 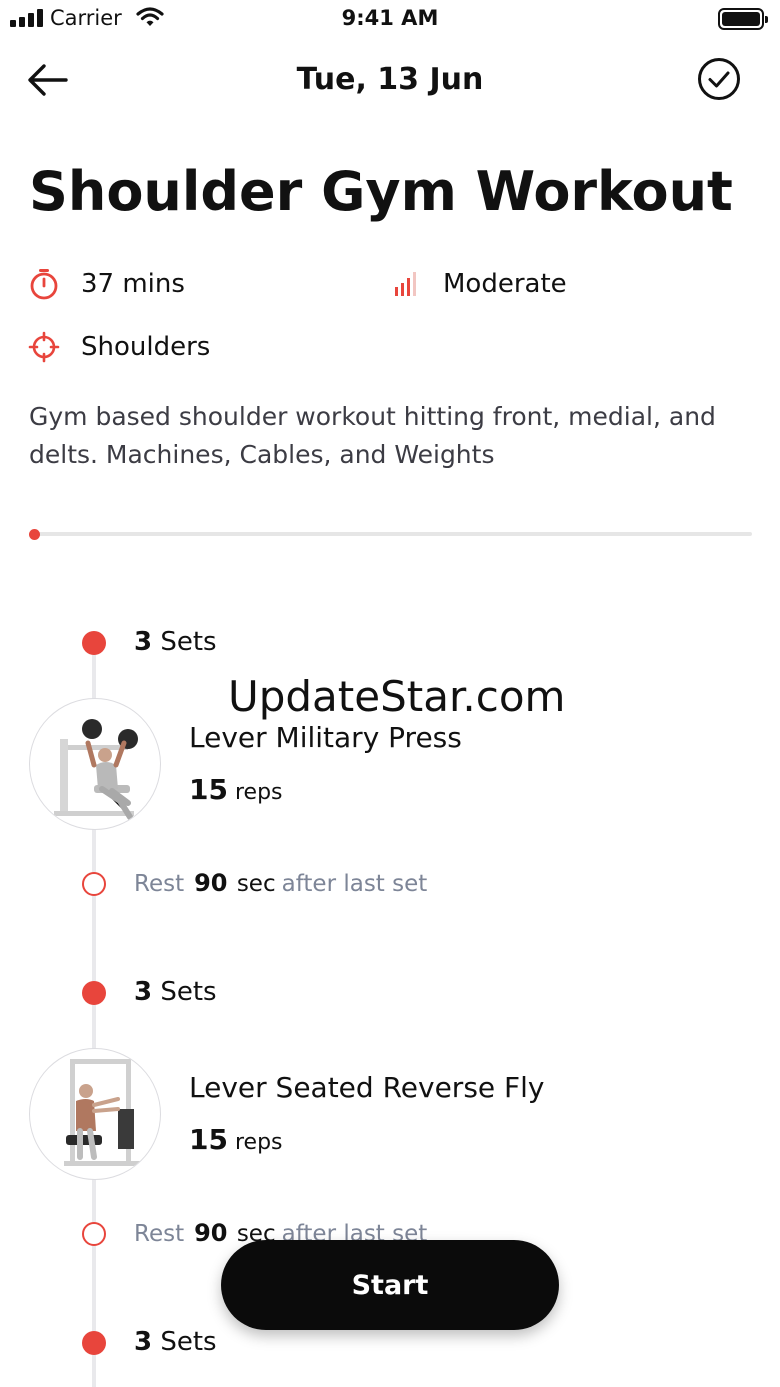 I want to click on target-text: Shoulders, so click(x=146, y=347).